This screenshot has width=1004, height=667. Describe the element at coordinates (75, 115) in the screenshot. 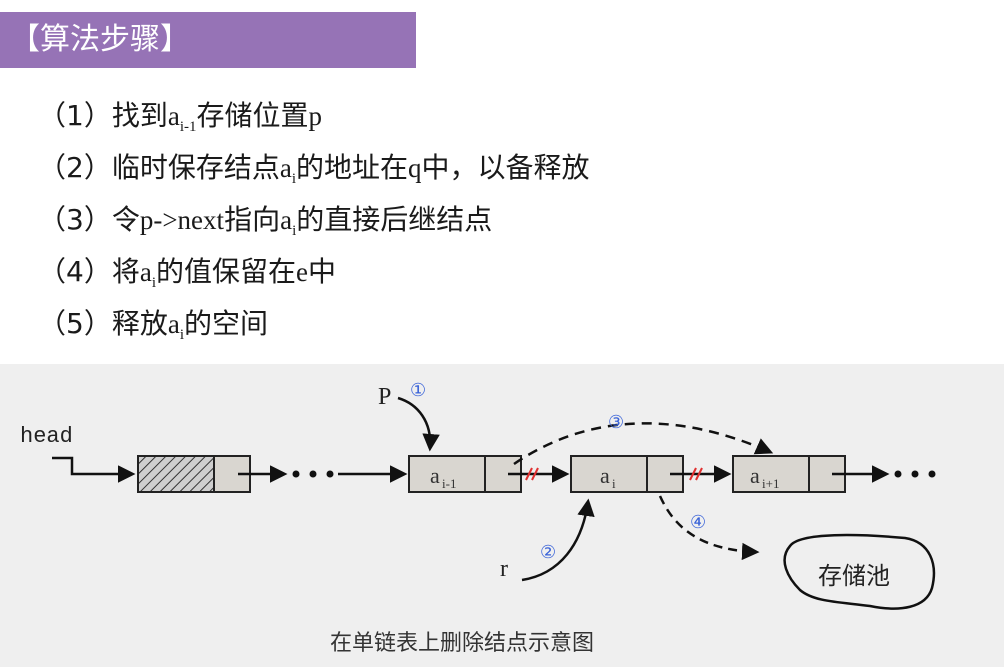

I see `step-number: （1）` at that location.